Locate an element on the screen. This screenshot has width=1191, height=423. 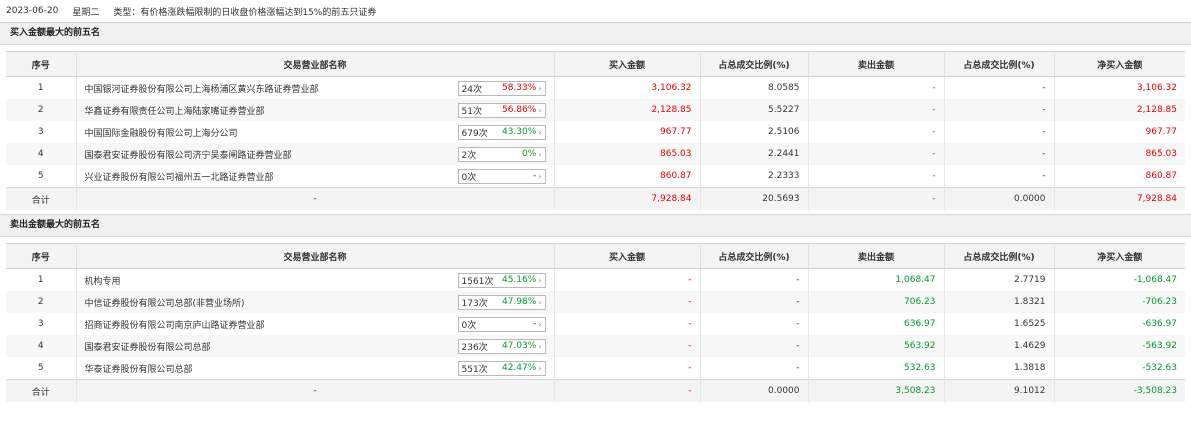
appearance-count: 1561次 is located at coordinates (477, 281).